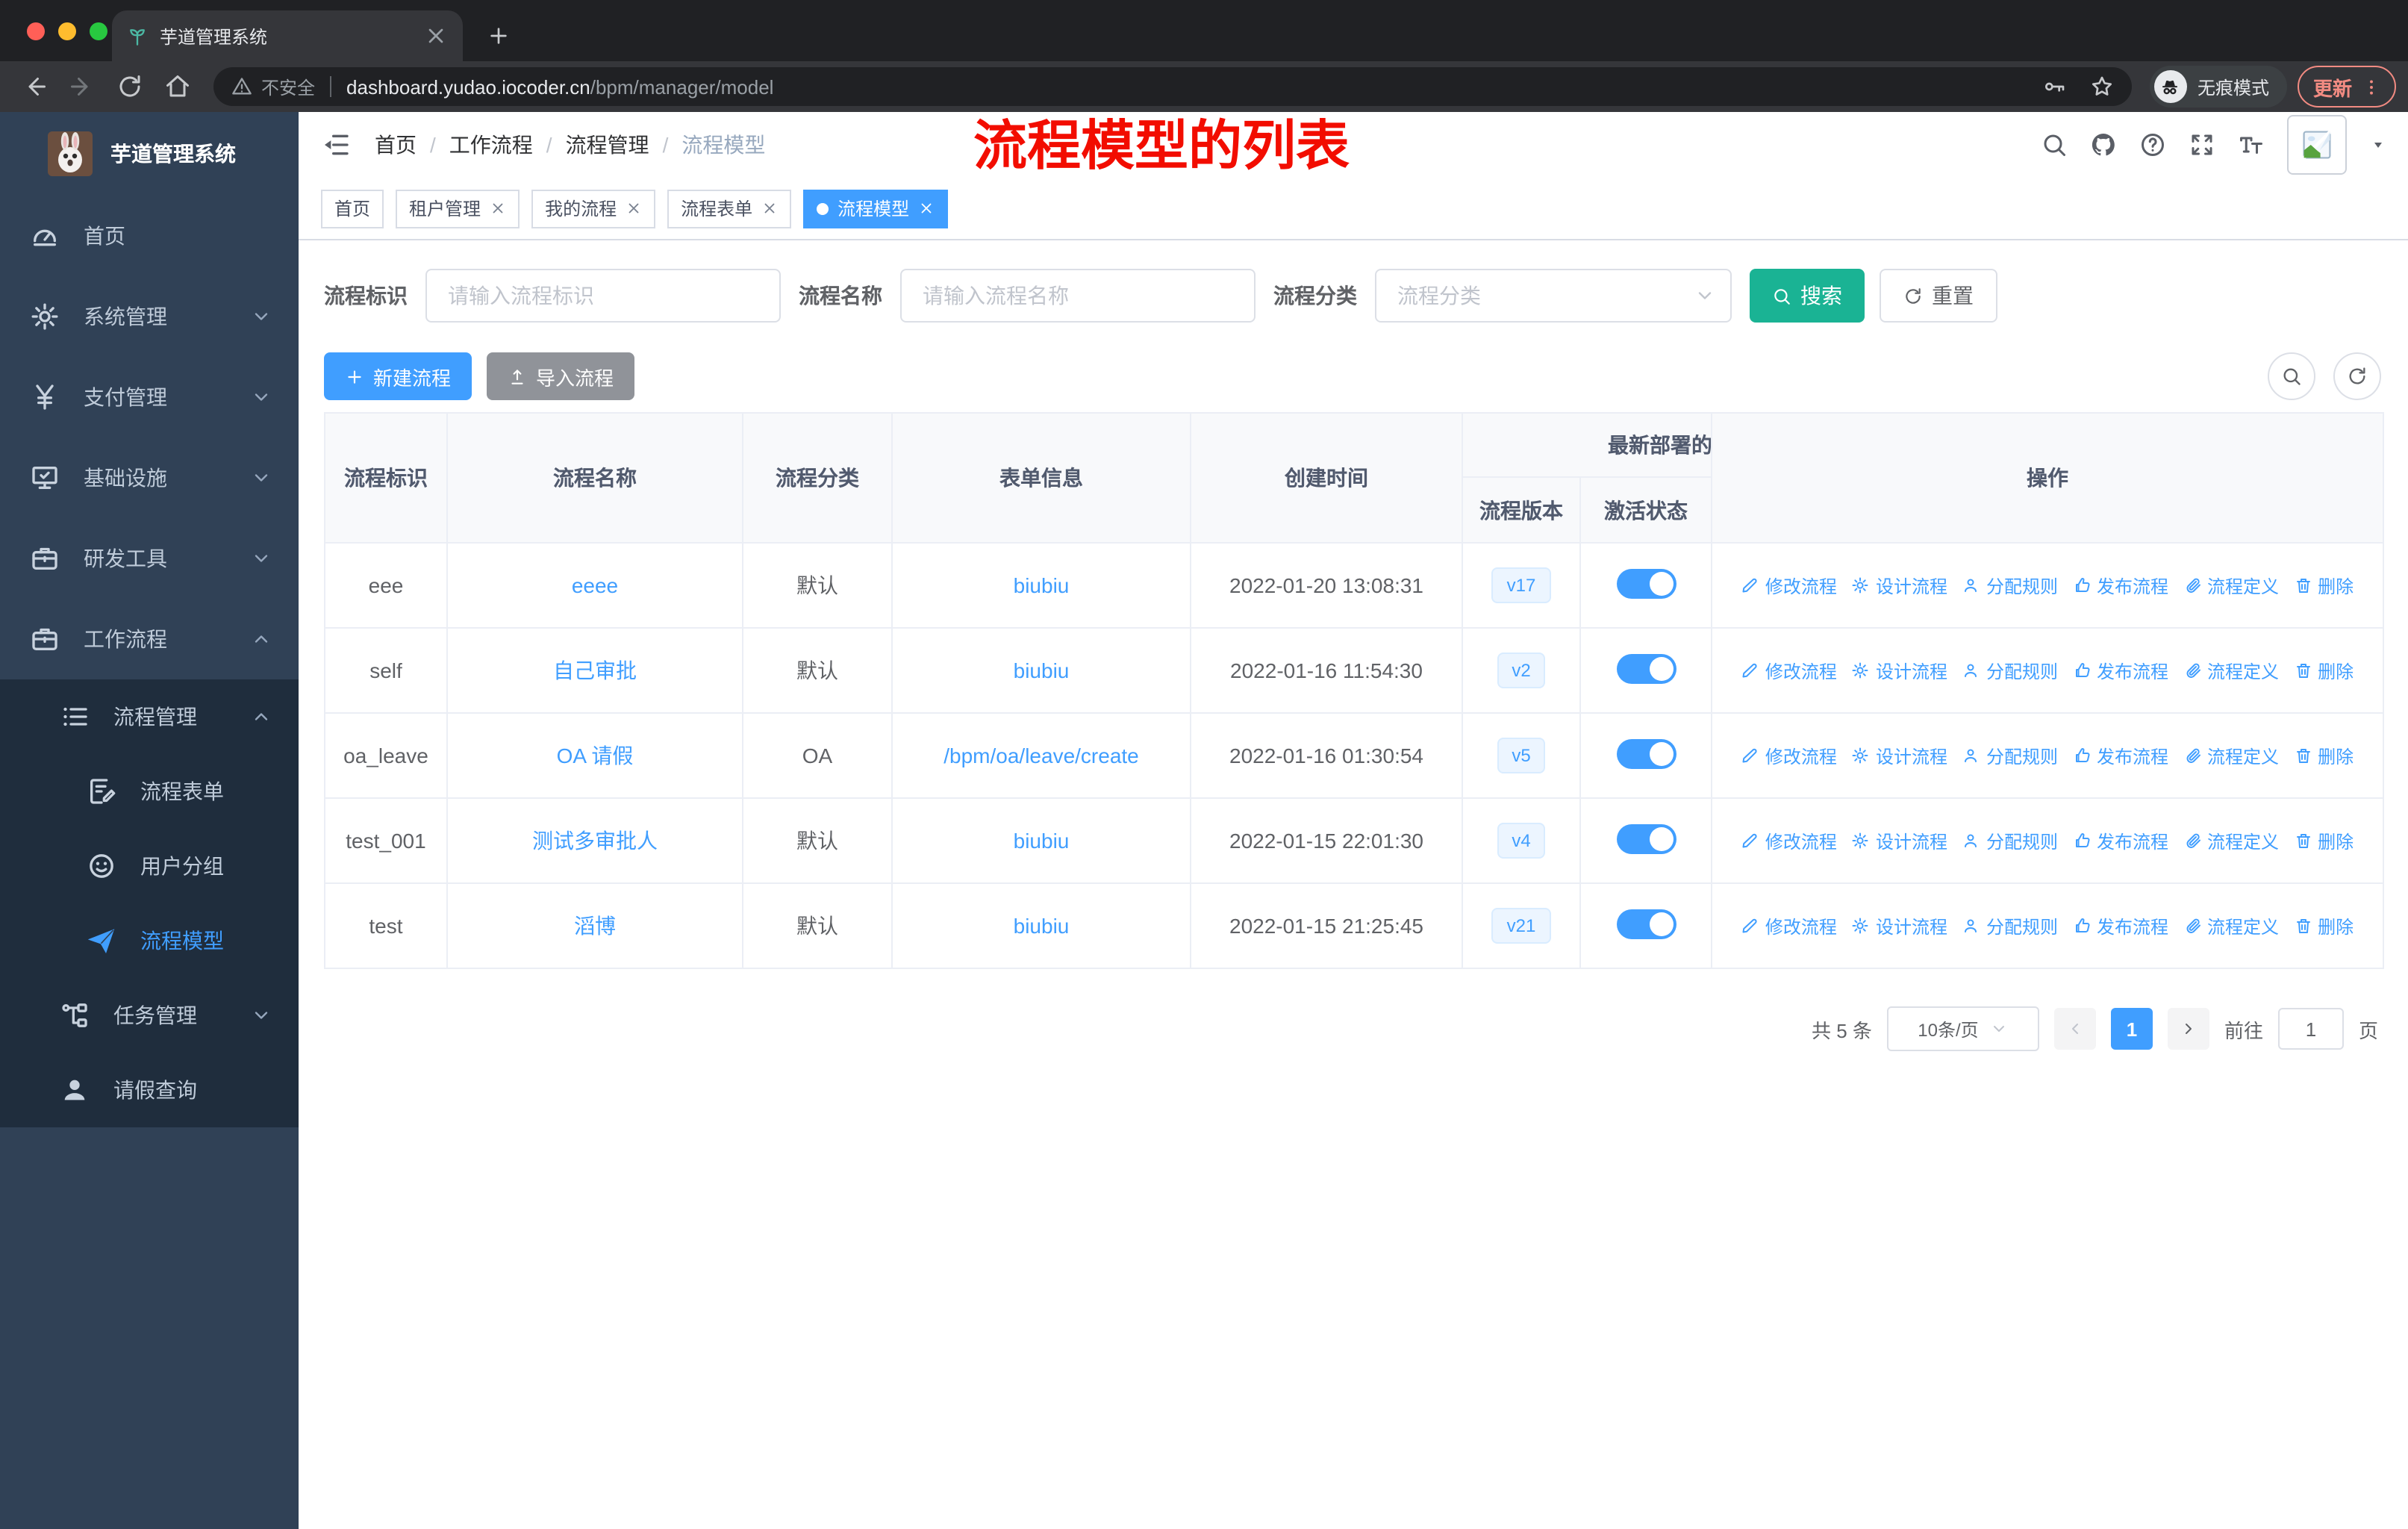 This screenshot has width=2408, height=1529. Describe the element at coordinates (2054, 144) in the screenshot. I see `header-search-icon` at that location.